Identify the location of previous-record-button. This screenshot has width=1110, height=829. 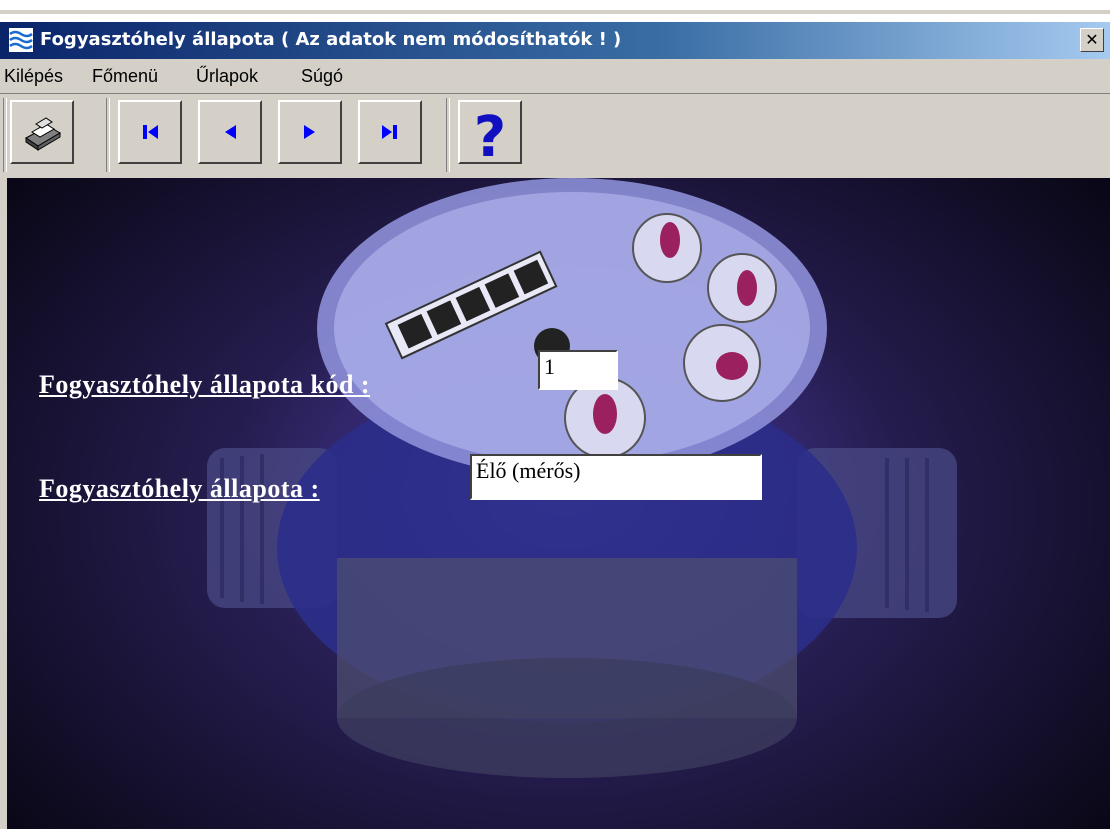
(230, 132).